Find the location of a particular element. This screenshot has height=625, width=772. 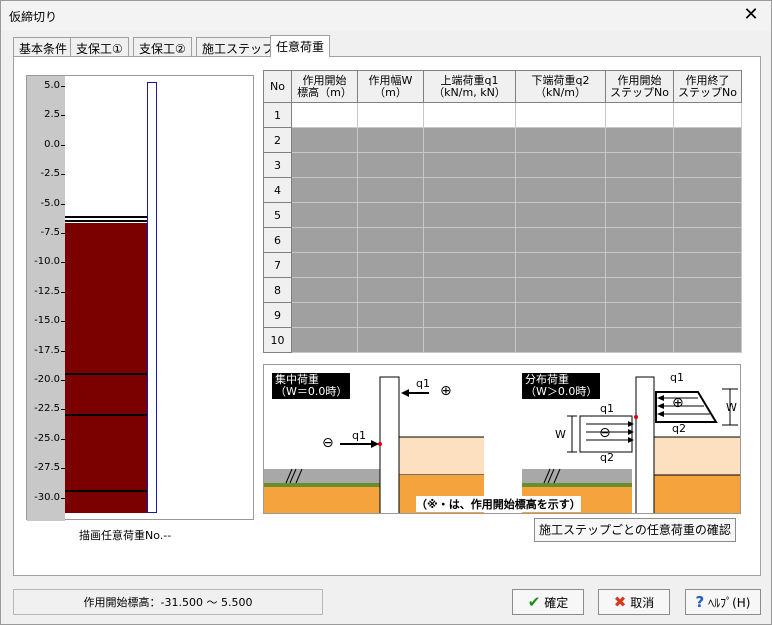

axis-tick-label: -17.5 is located at coordinates (47, 350).